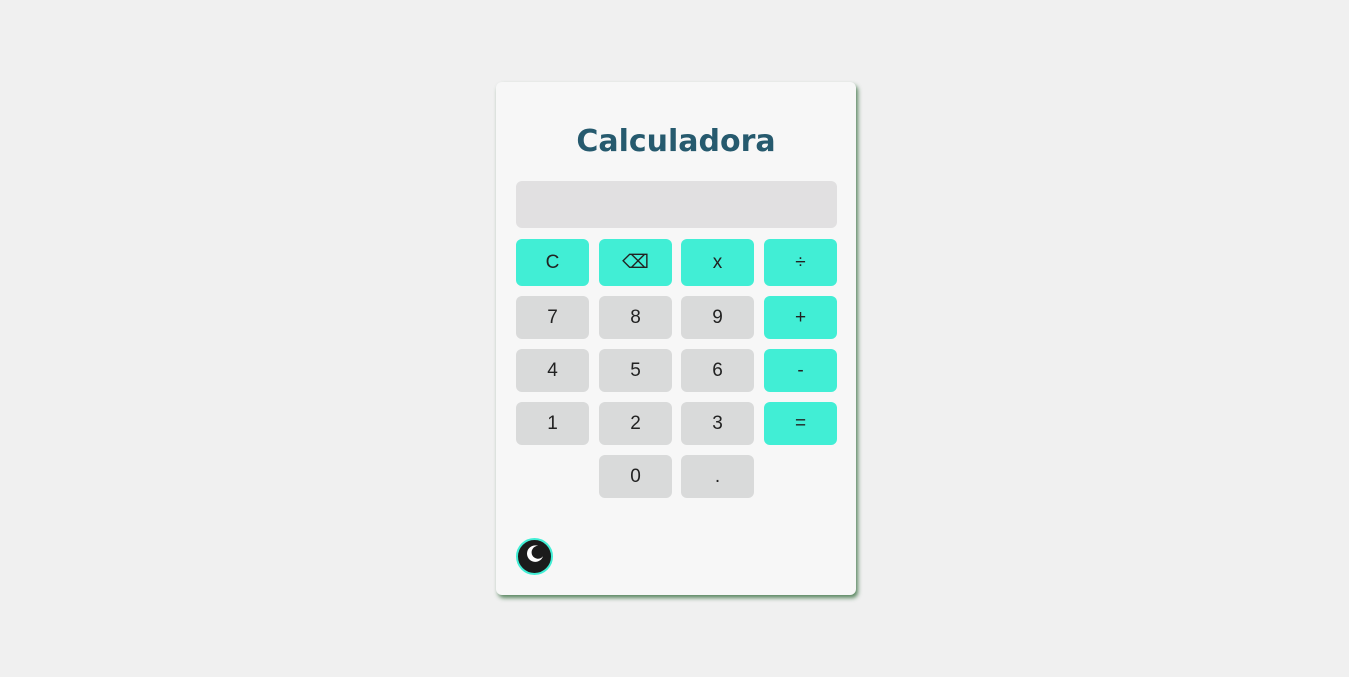 The image size is (1349, 677). What do you see at coordinates (635, 262) in the screenshot?
I see `backspace-button: ⌫` at bounding box center [635, 262].